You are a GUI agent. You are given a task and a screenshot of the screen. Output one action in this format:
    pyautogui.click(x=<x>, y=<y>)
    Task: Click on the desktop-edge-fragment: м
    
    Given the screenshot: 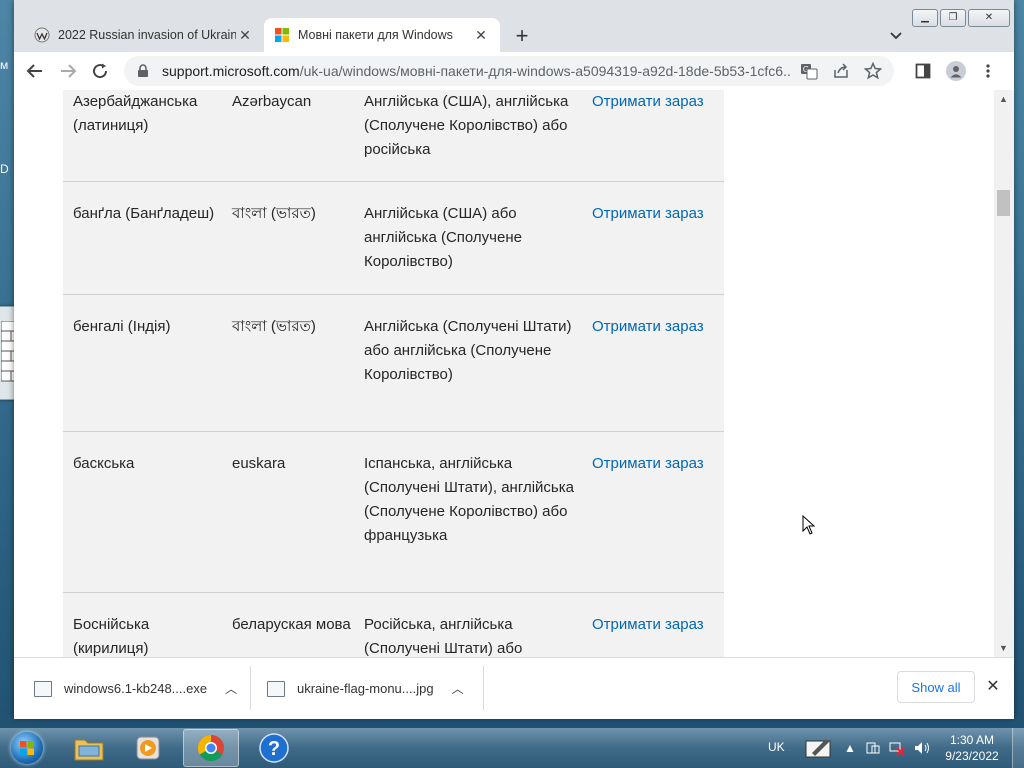 What is the action you would take?
    pyautogui.click(x=4, y=65)
    